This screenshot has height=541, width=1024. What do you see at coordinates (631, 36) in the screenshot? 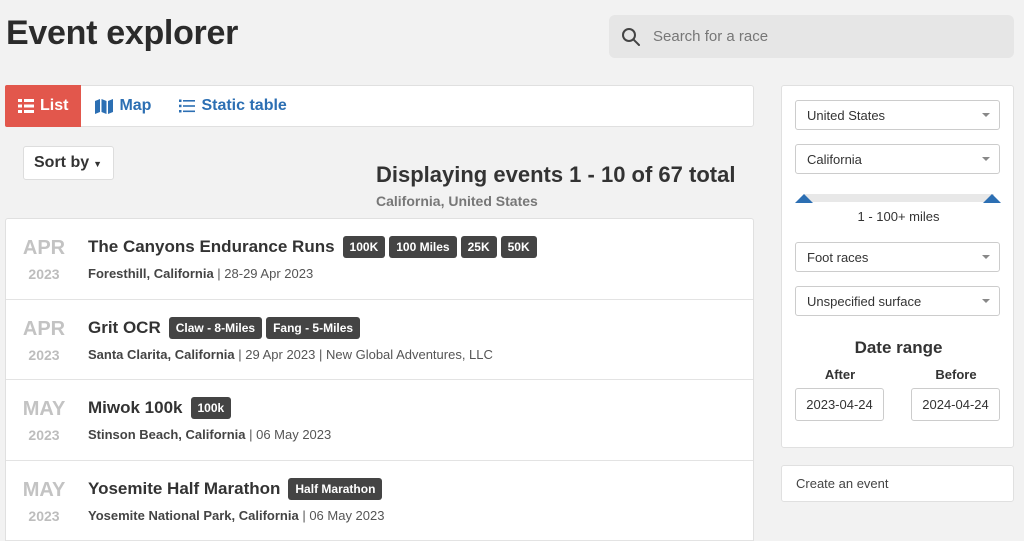
I see `search-icon` at bounding box center [631, 36].